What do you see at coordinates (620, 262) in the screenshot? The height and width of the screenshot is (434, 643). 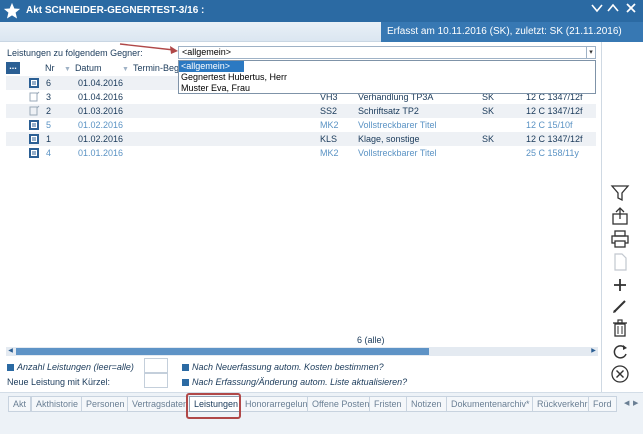 I see `new-document-icon` at bounding box center [620, 262].